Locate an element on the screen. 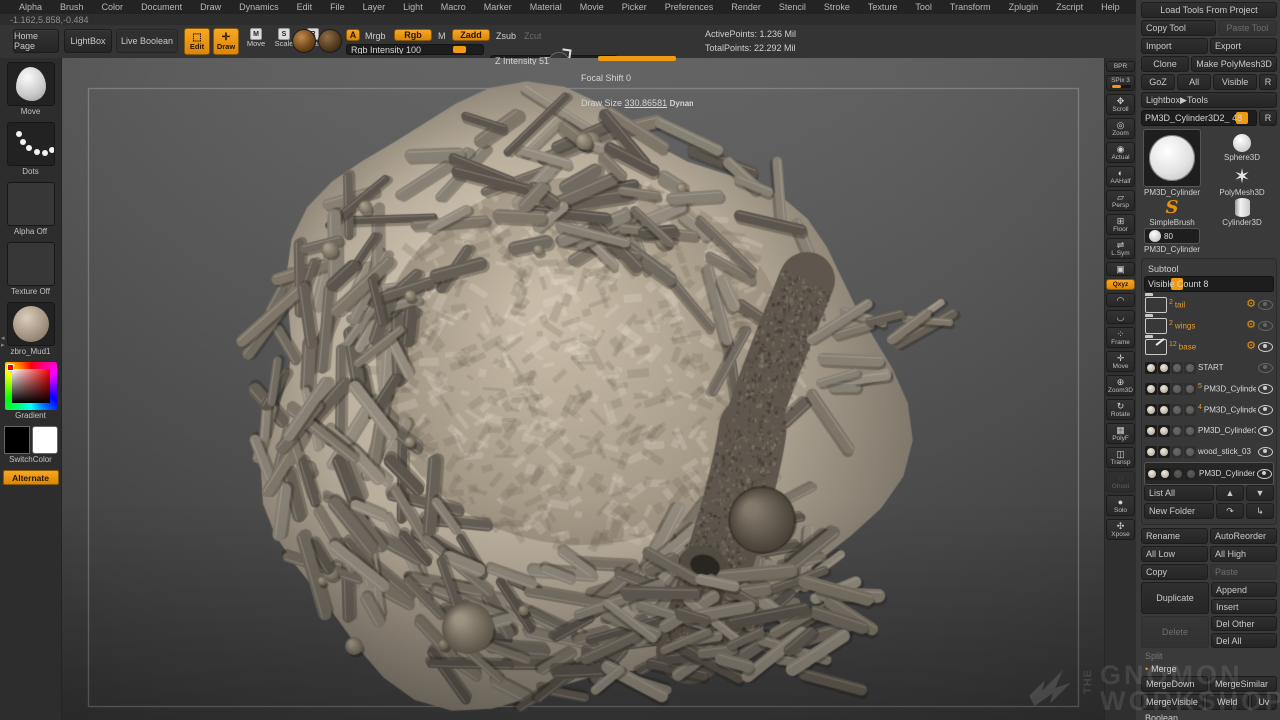 This screenshot has height=720, width=1280. polyf-button: ▦ PolyF is located at coordinates (1120, 433).